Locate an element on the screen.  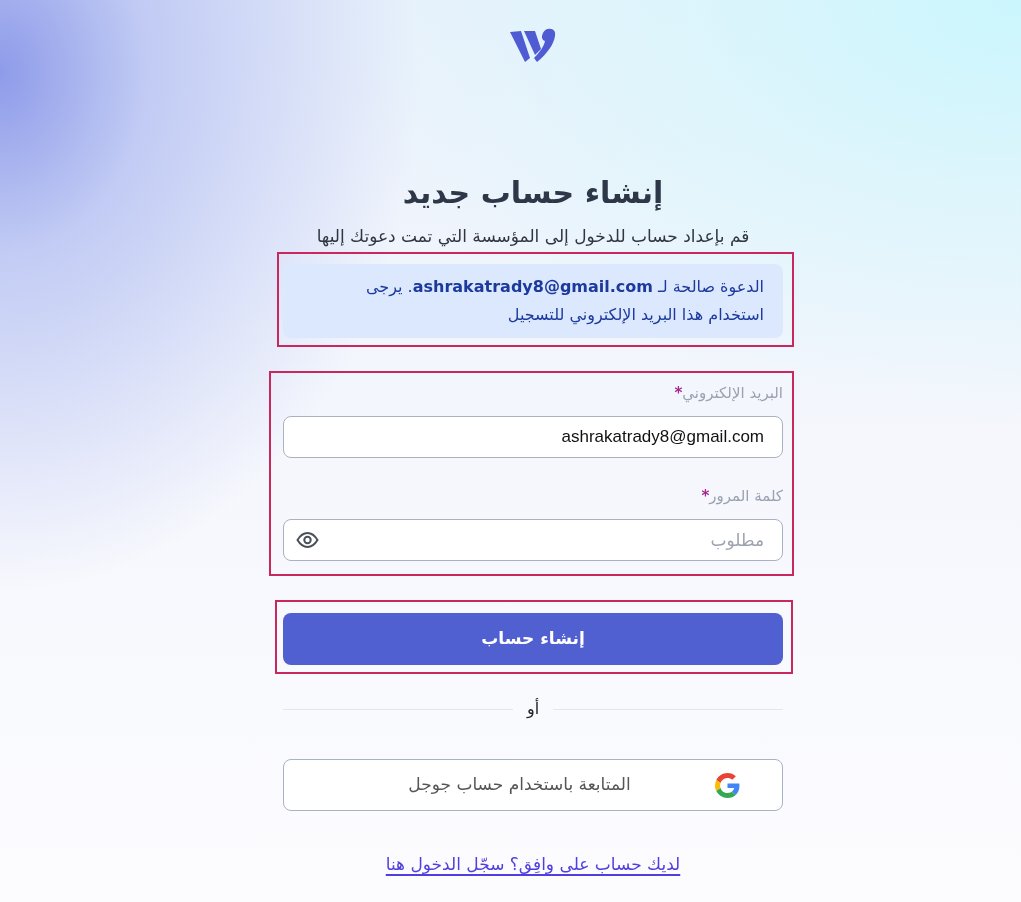
google-signin-button: المتابعة باستخدام حساب جوجل is located at coordinates (533, 785).